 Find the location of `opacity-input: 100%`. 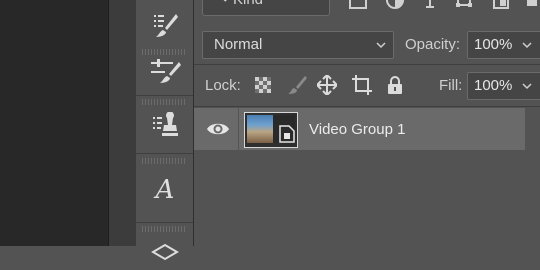

opacity-input: 100% is located at coordinates (494, 45).